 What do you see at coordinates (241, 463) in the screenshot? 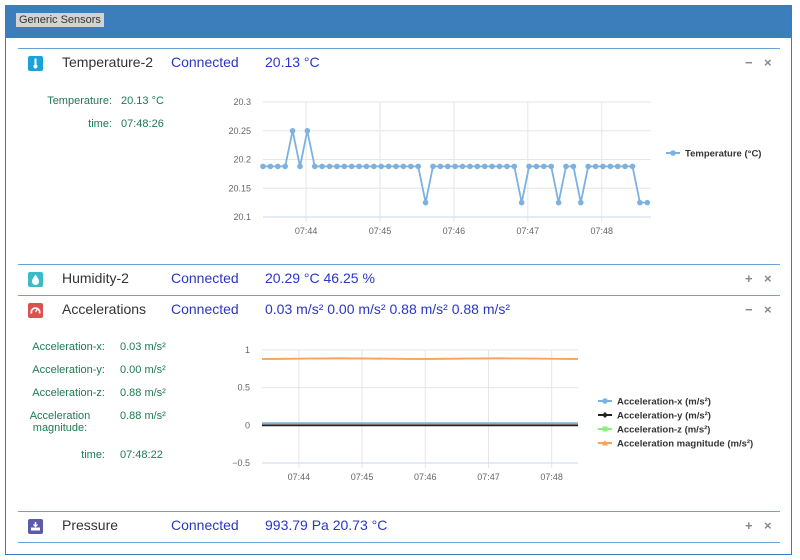
I see `y-tick-label: −0.5` at bounding box center [241, 463].